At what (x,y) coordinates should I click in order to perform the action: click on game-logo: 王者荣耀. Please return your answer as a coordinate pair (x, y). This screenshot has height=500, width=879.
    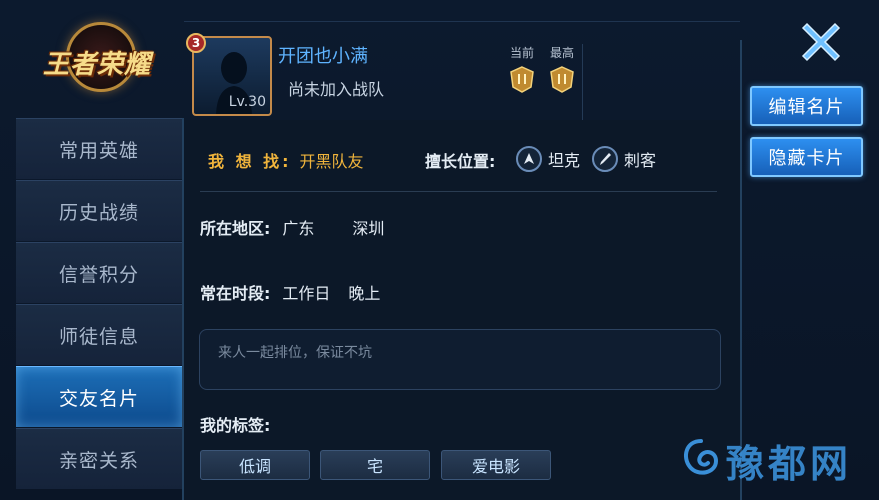
    Looking at the image, I should click on (97, 62).